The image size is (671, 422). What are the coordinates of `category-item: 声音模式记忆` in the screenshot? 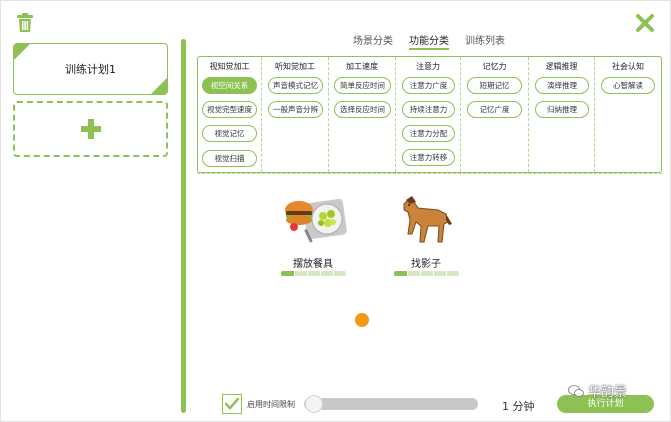 It's located at (295, 85).